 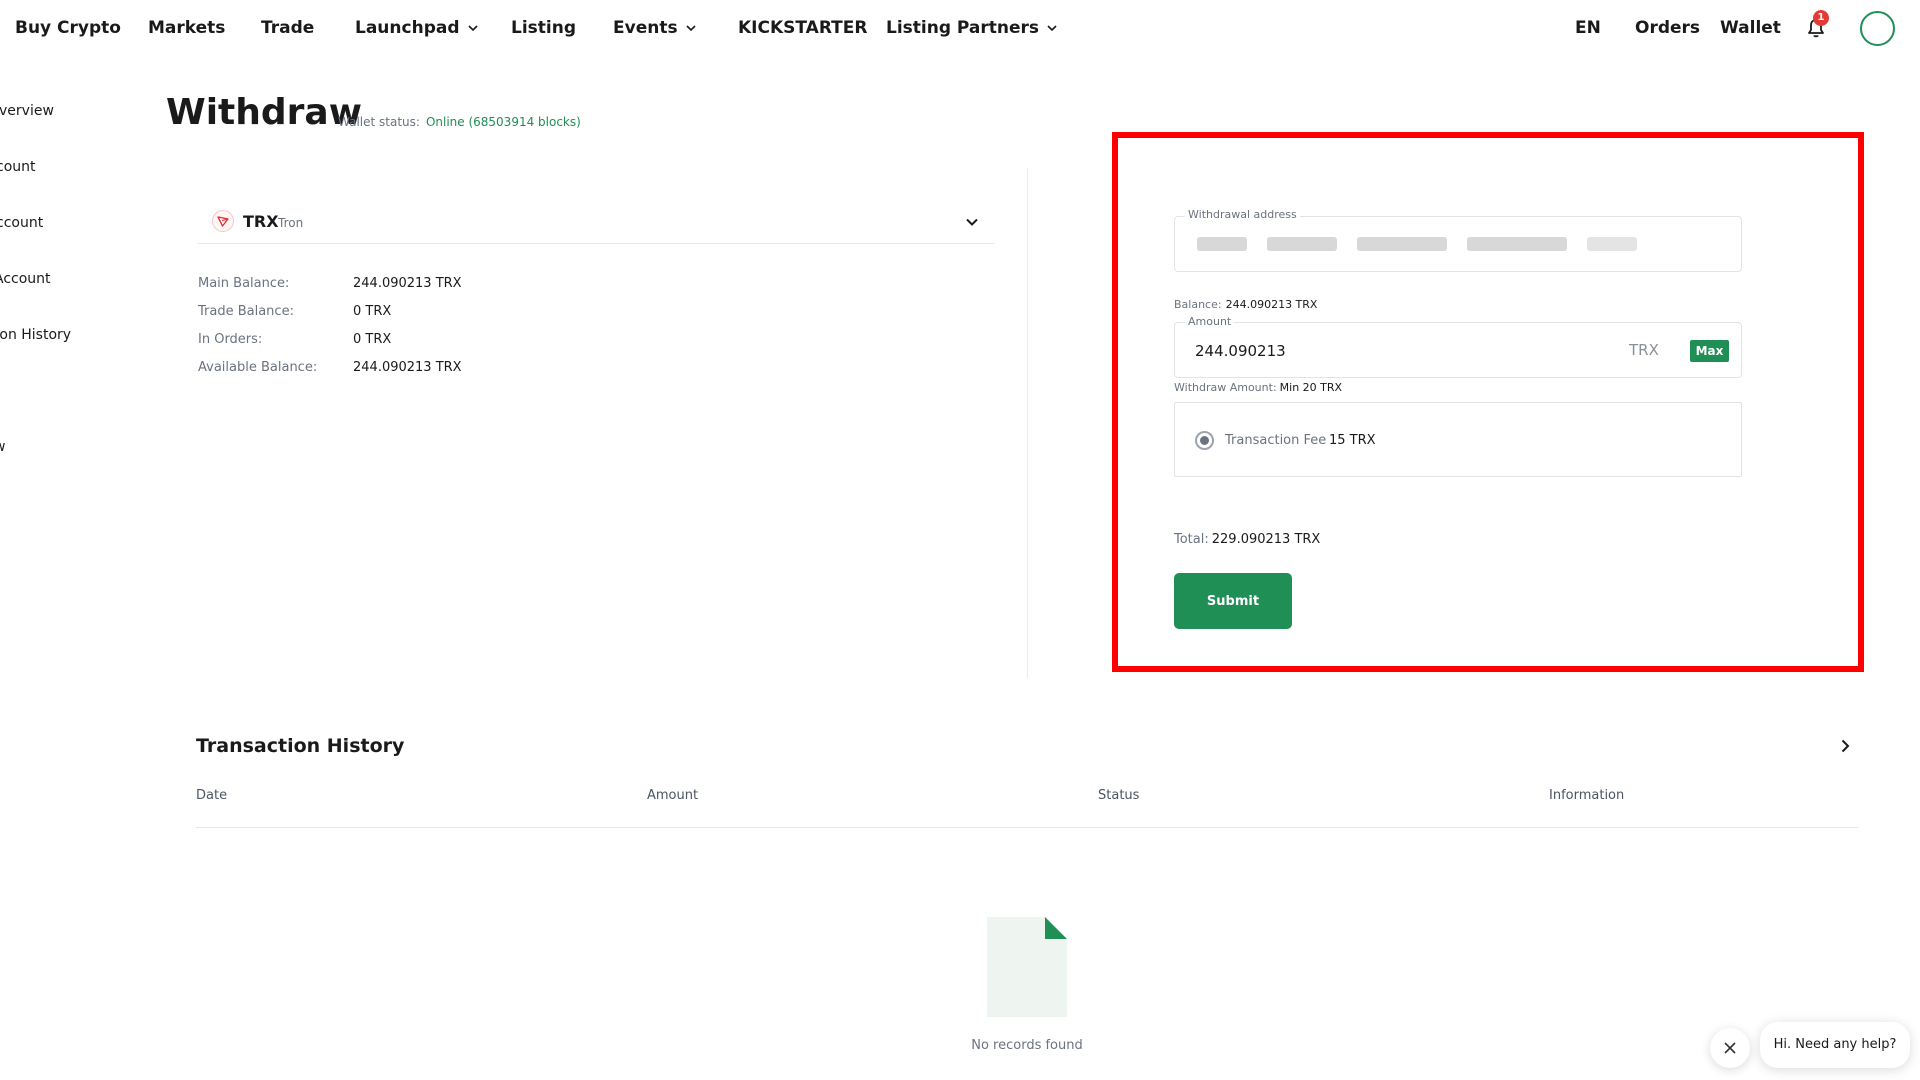 What do you see at coordinates (379, 122) in the screenshot?
I see `wallet-status-label: Wallet status:` at bounding box center [379, 122].